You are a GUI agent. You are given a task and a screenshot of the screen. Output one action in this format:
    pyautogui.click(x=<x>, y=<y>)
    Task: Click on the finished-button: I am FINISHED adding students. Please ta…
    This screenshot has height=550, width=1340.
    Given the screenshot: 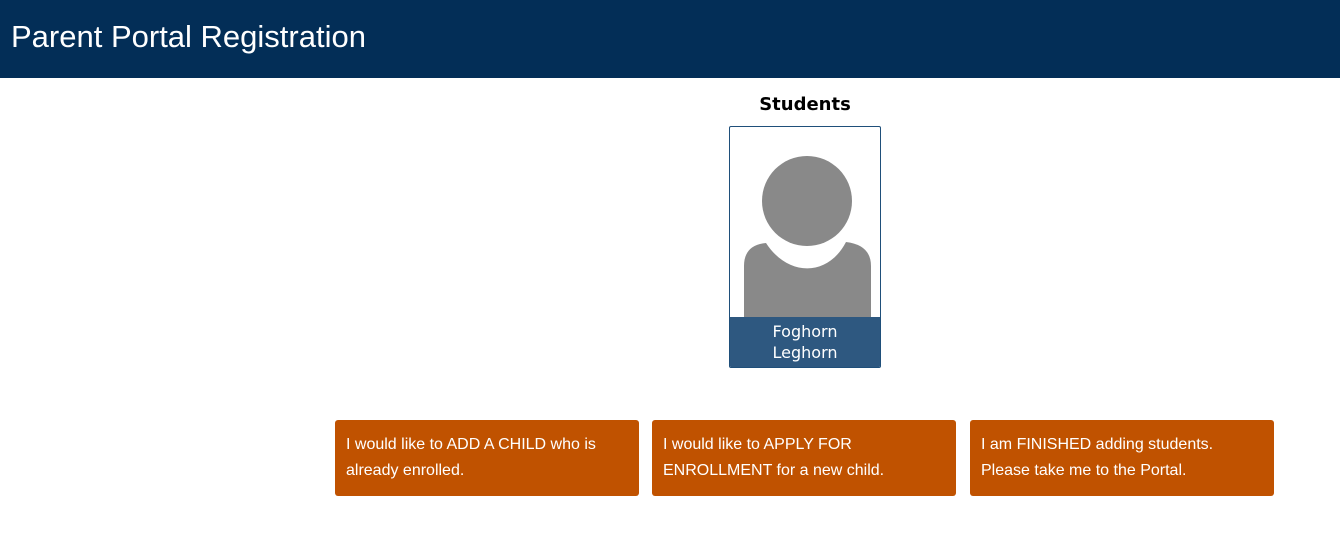 What is the action you would take?
    pyautogui.click(x=1122, y=458)
    